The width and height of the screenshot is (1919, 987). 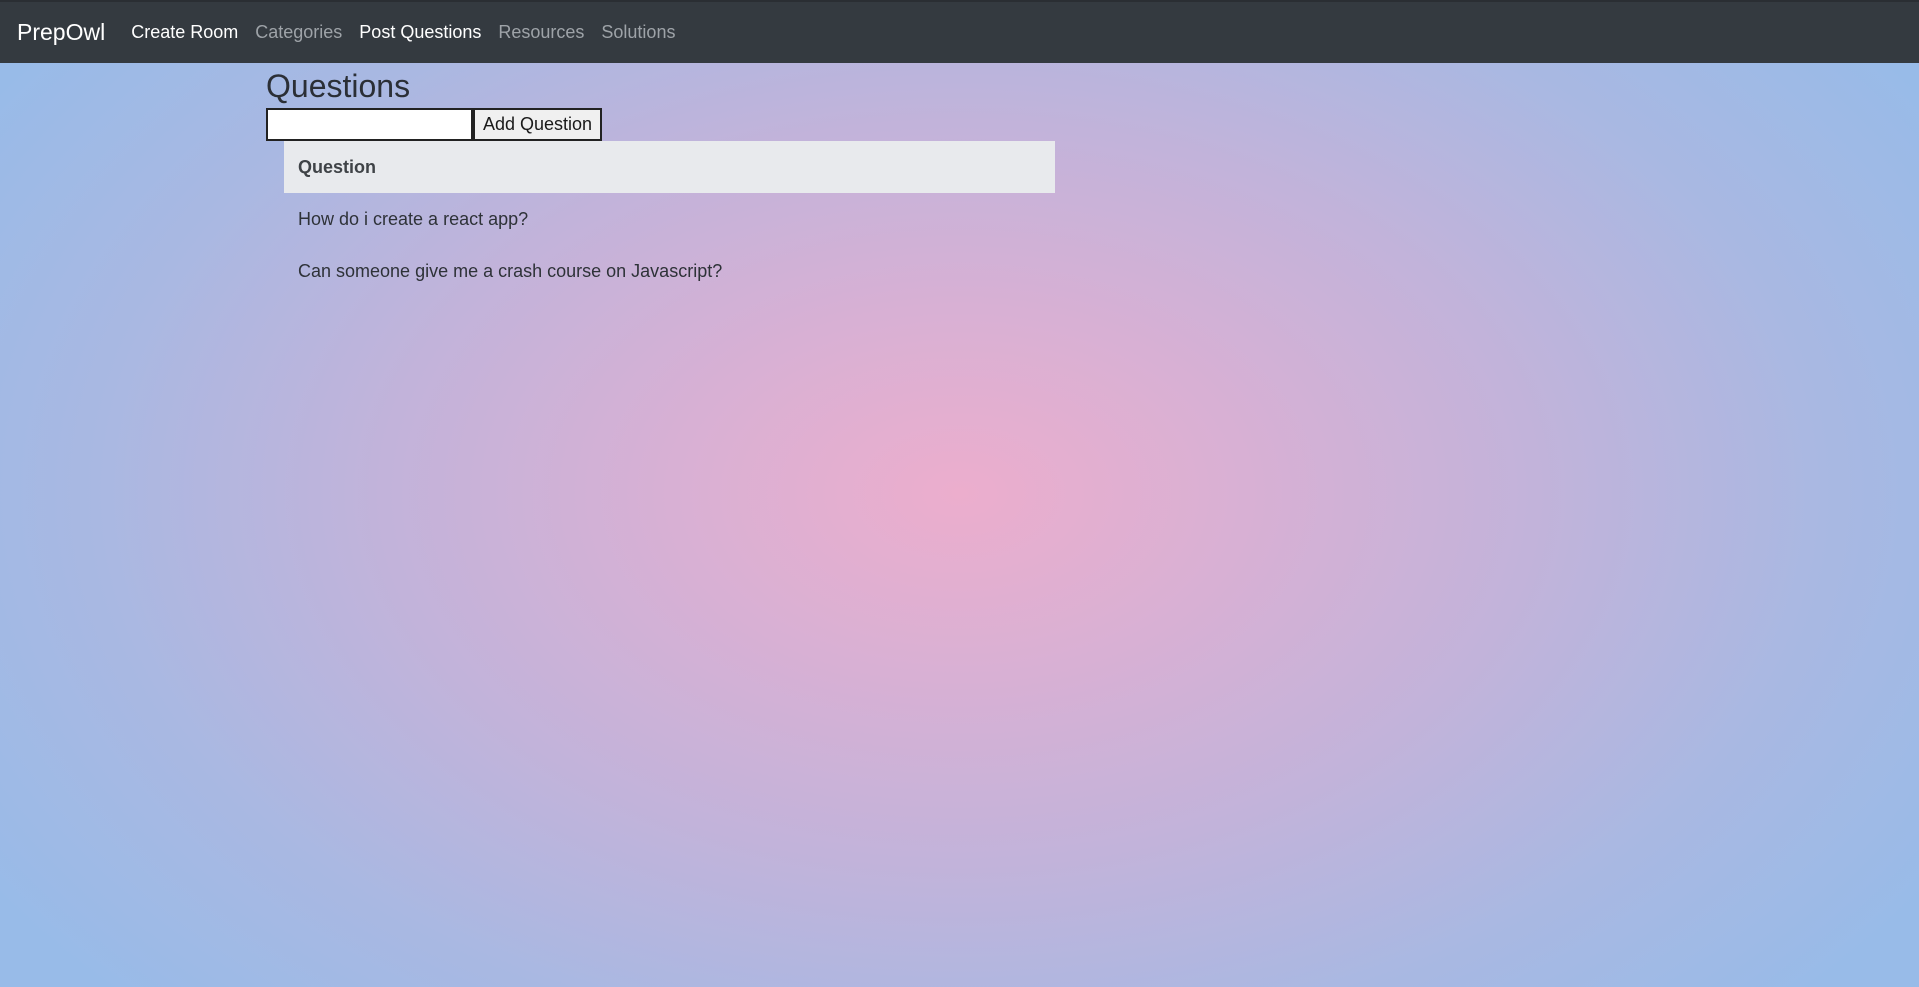 I want to click on nav-categories: Categories, so click(x=298, y=32).